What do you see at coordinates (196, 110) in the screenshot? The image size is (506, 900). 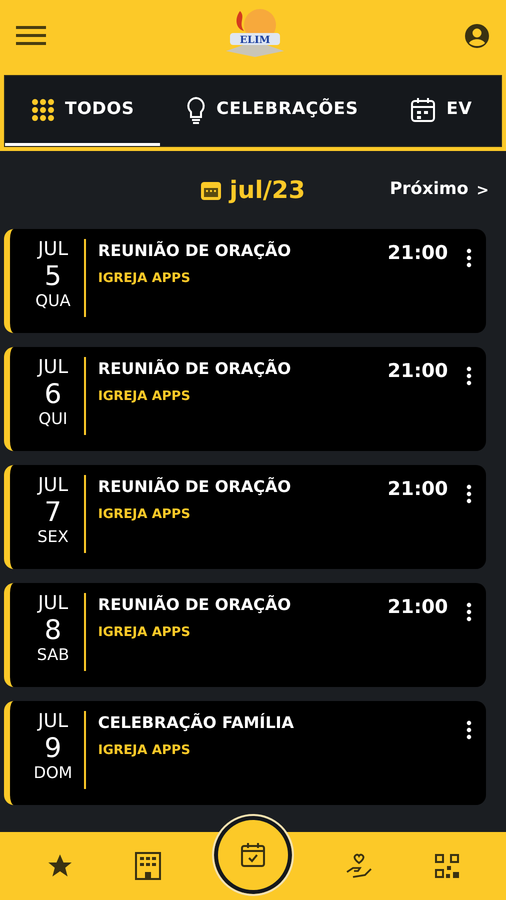 I see `lightbulb-icon` at bounding box center [196, 110].